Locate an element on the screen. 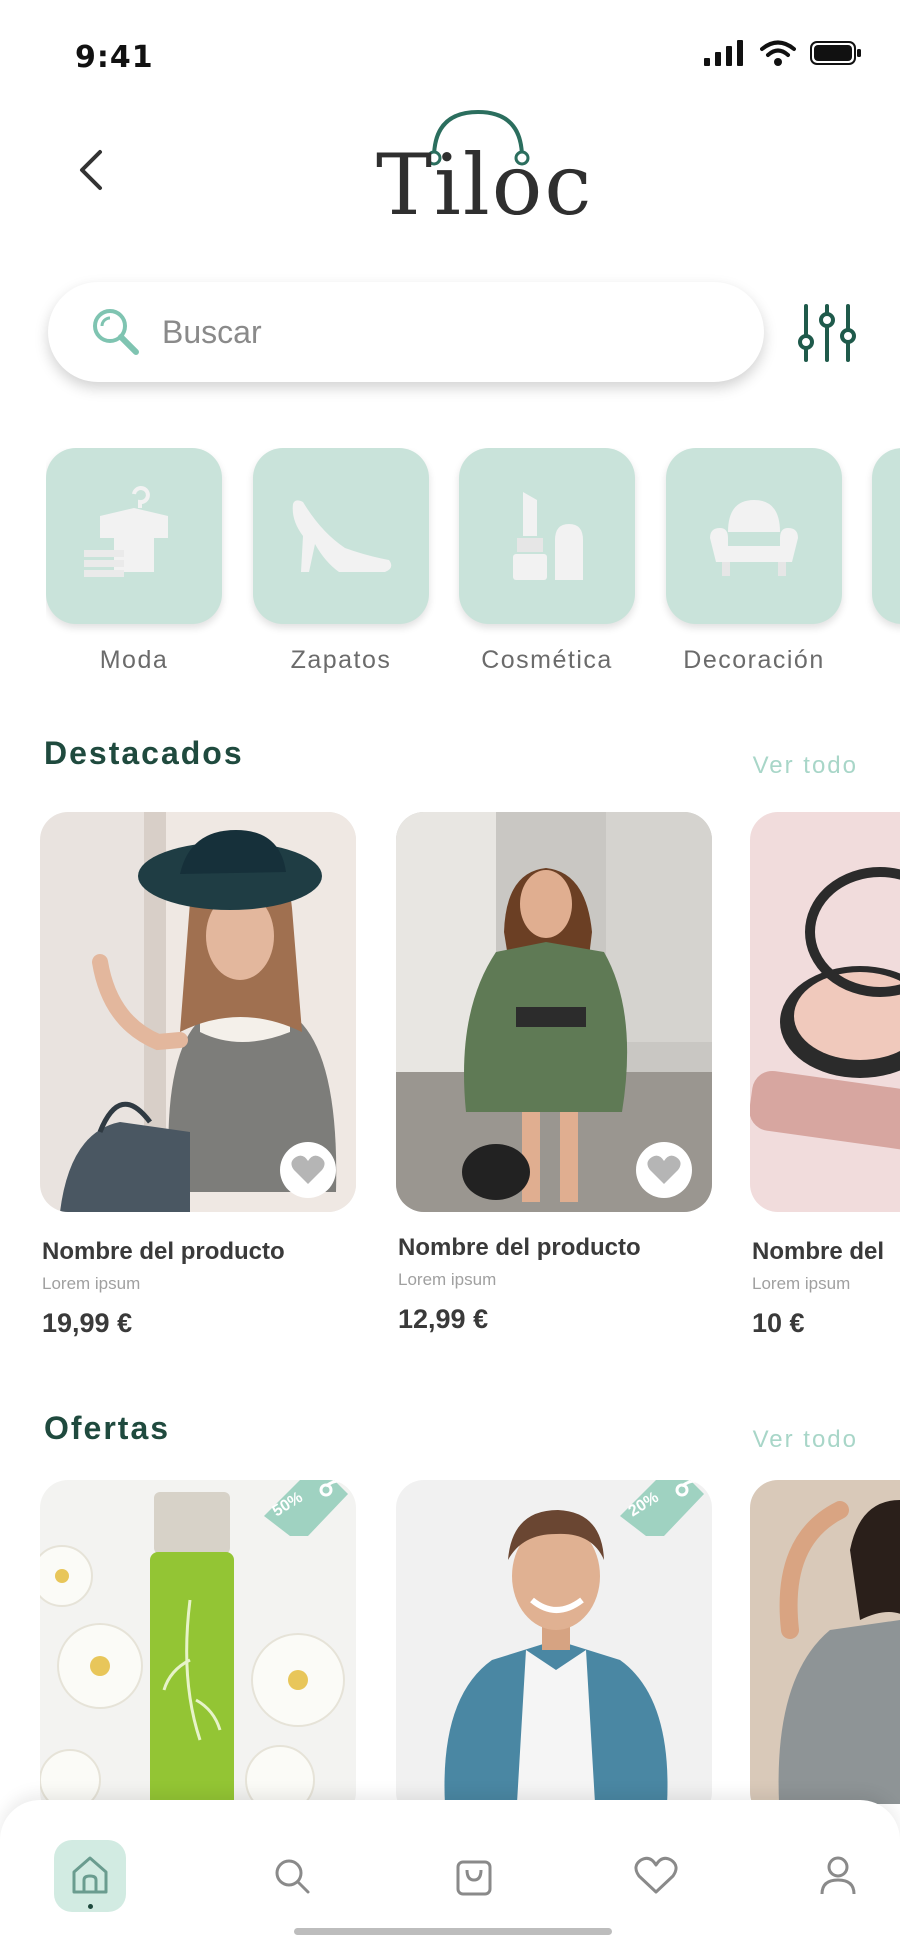 The image size is (900, 1953). category-cosmetica: Cosmética is located at coordinates (547, 568).